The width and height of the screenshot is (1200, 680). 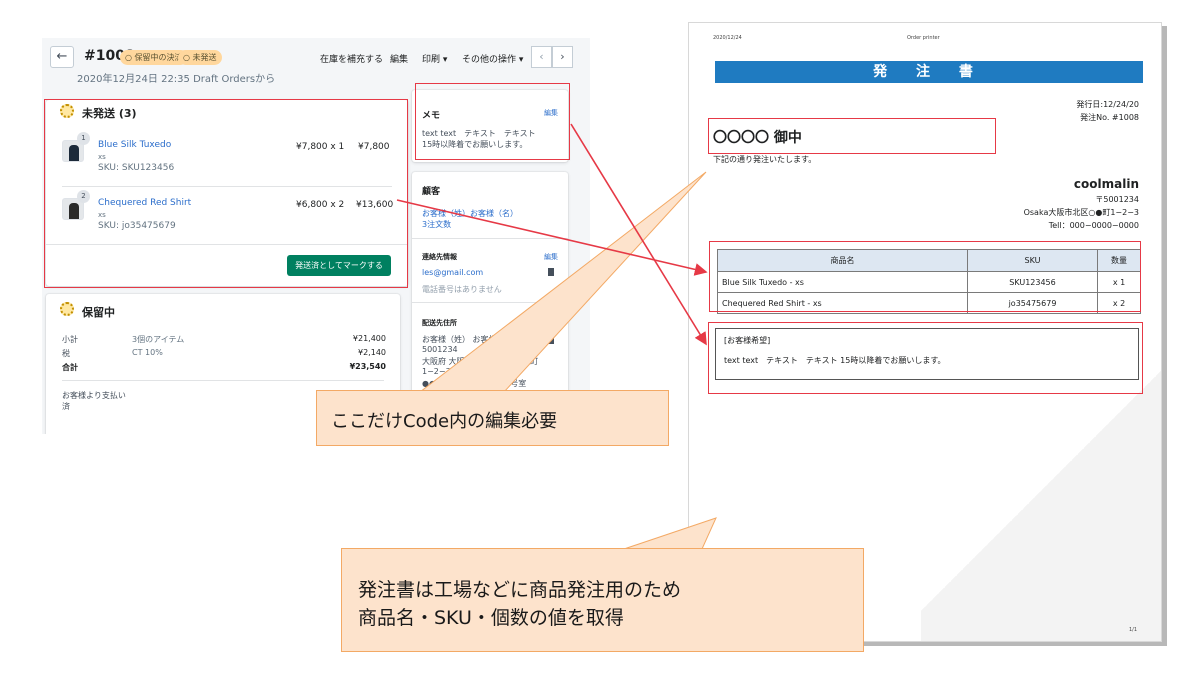 What do you see at coordinates (67, 309) in the screenshot?
I see `pending-status-icon` at bounding box center [67, 309].